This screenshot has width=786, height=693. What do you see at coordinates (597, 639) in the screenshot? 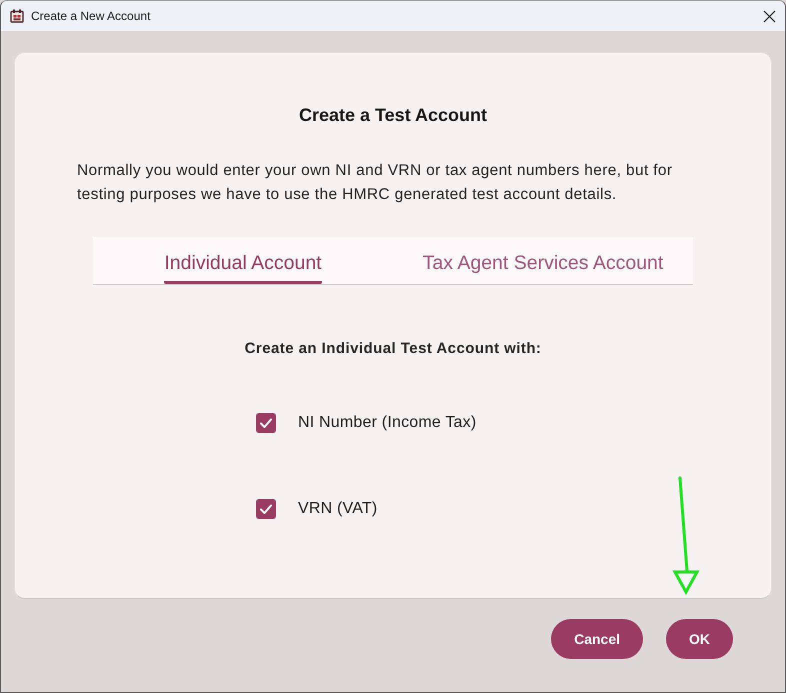
I see `cancel-button: Cancel` at bounding box center [597, 639].